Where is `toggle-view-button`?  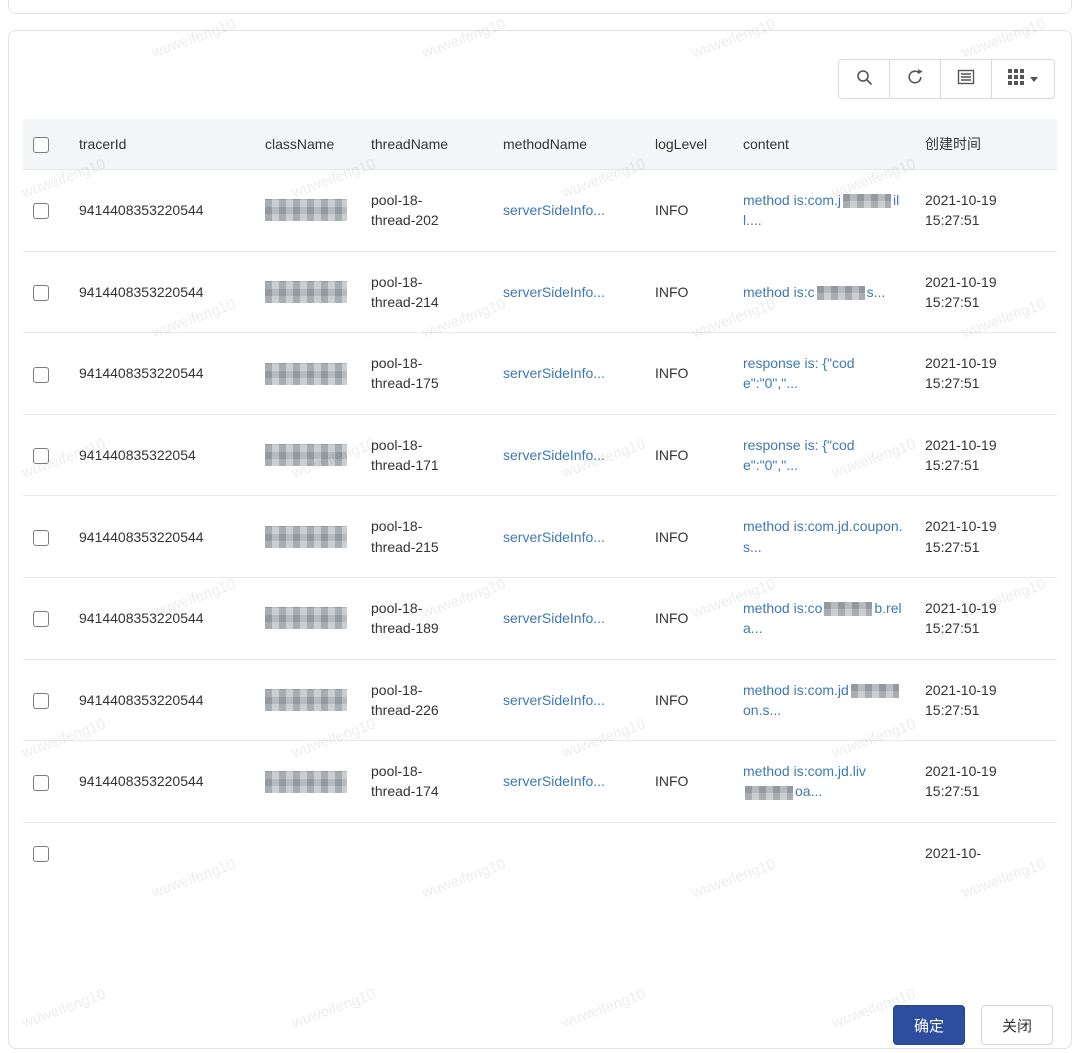 toggle-view-button is located at coordinates (966, 79).